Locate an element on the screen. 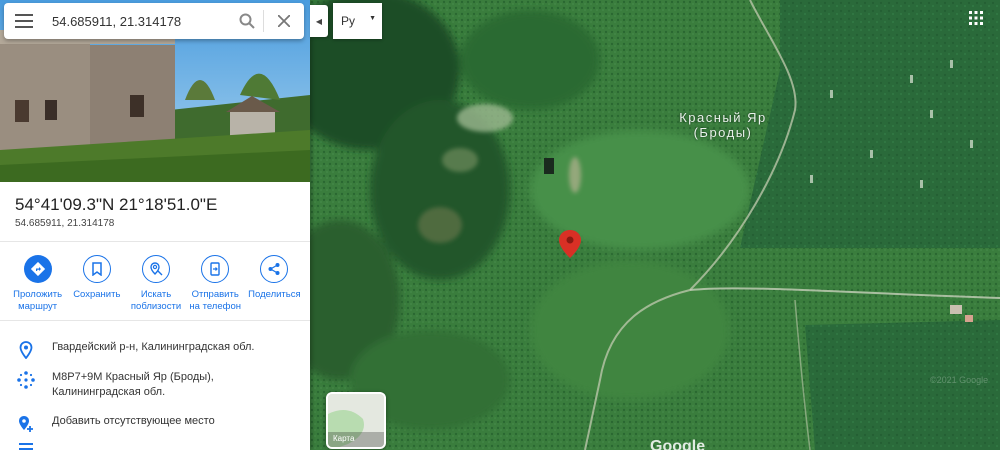 Image resolution: width=1000 pixels, height=450 pixels. place-title: 54°41'09.3"N 21°18'51.0"E is located at coordinates (116, 204).